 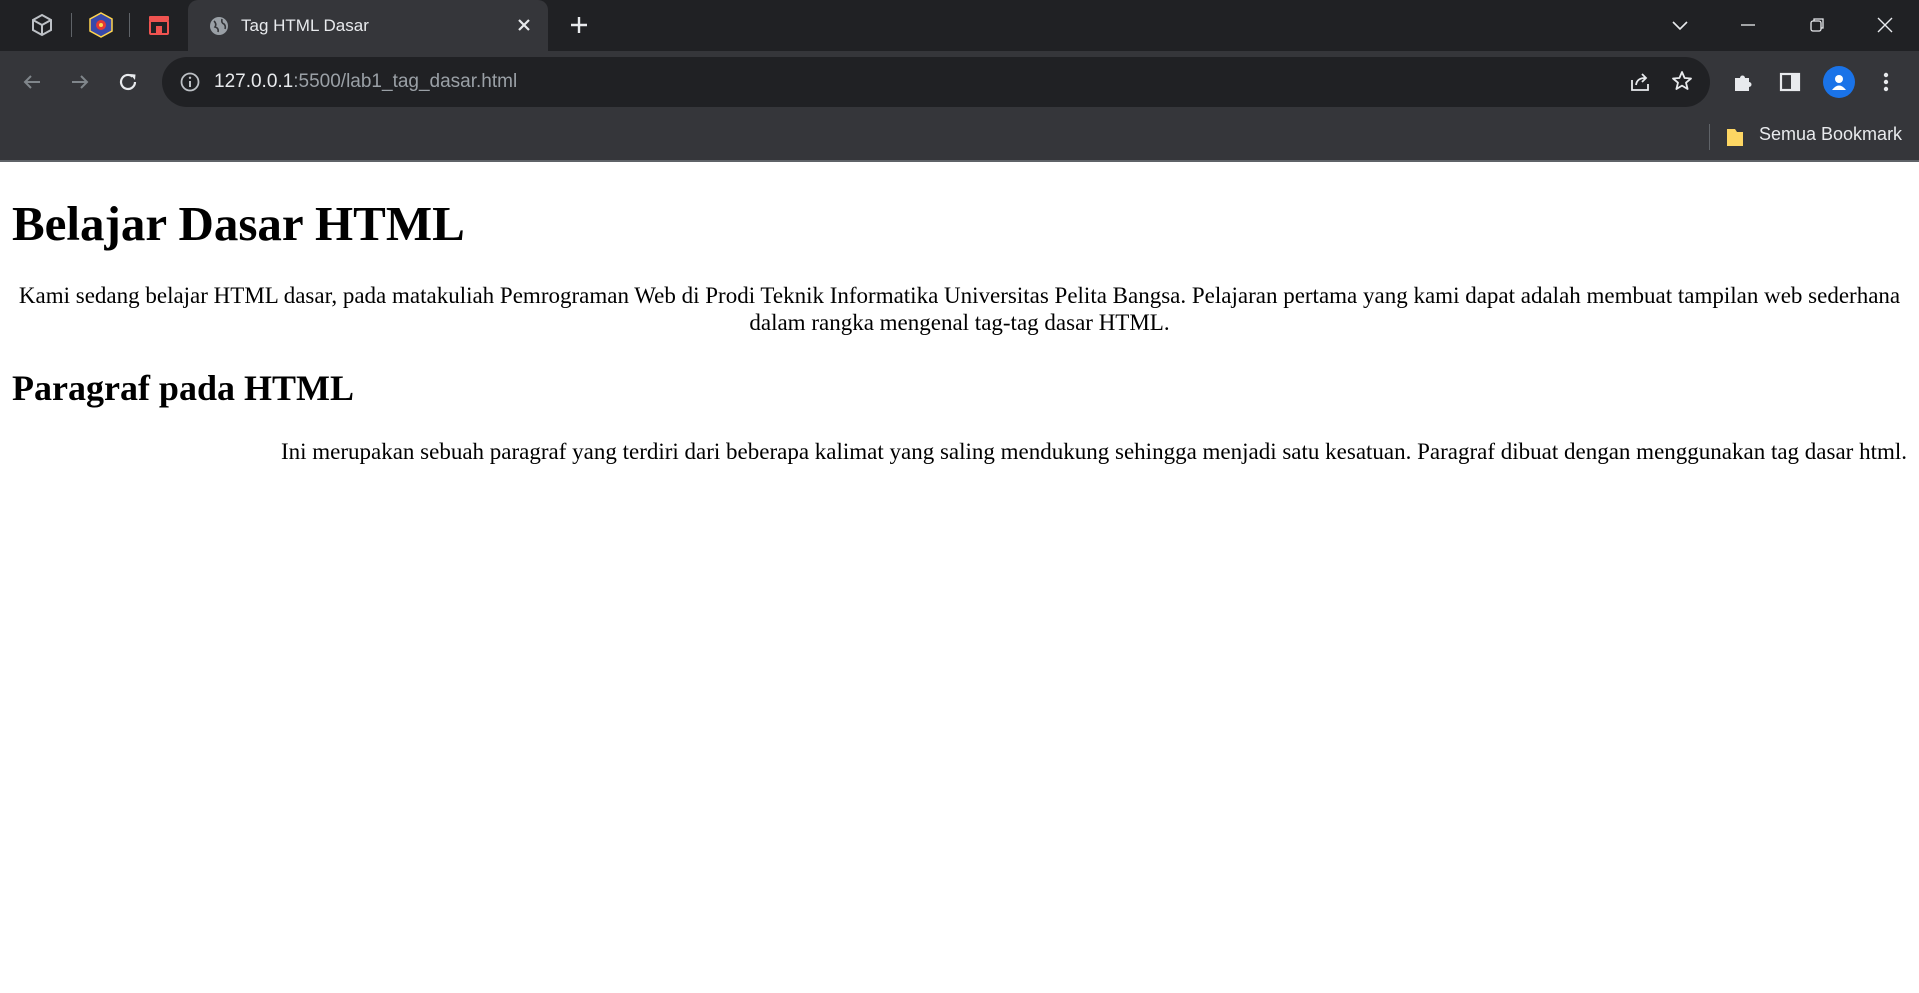 I want to click on tab-active: Tag HTML Dasar, so click(x=368, y=25).